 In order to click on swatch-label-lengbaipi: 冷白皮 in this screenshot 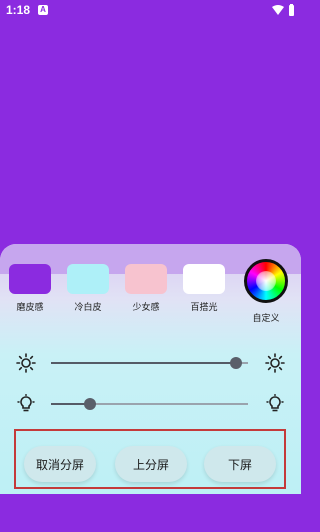, I will do `click(88, 308)`.